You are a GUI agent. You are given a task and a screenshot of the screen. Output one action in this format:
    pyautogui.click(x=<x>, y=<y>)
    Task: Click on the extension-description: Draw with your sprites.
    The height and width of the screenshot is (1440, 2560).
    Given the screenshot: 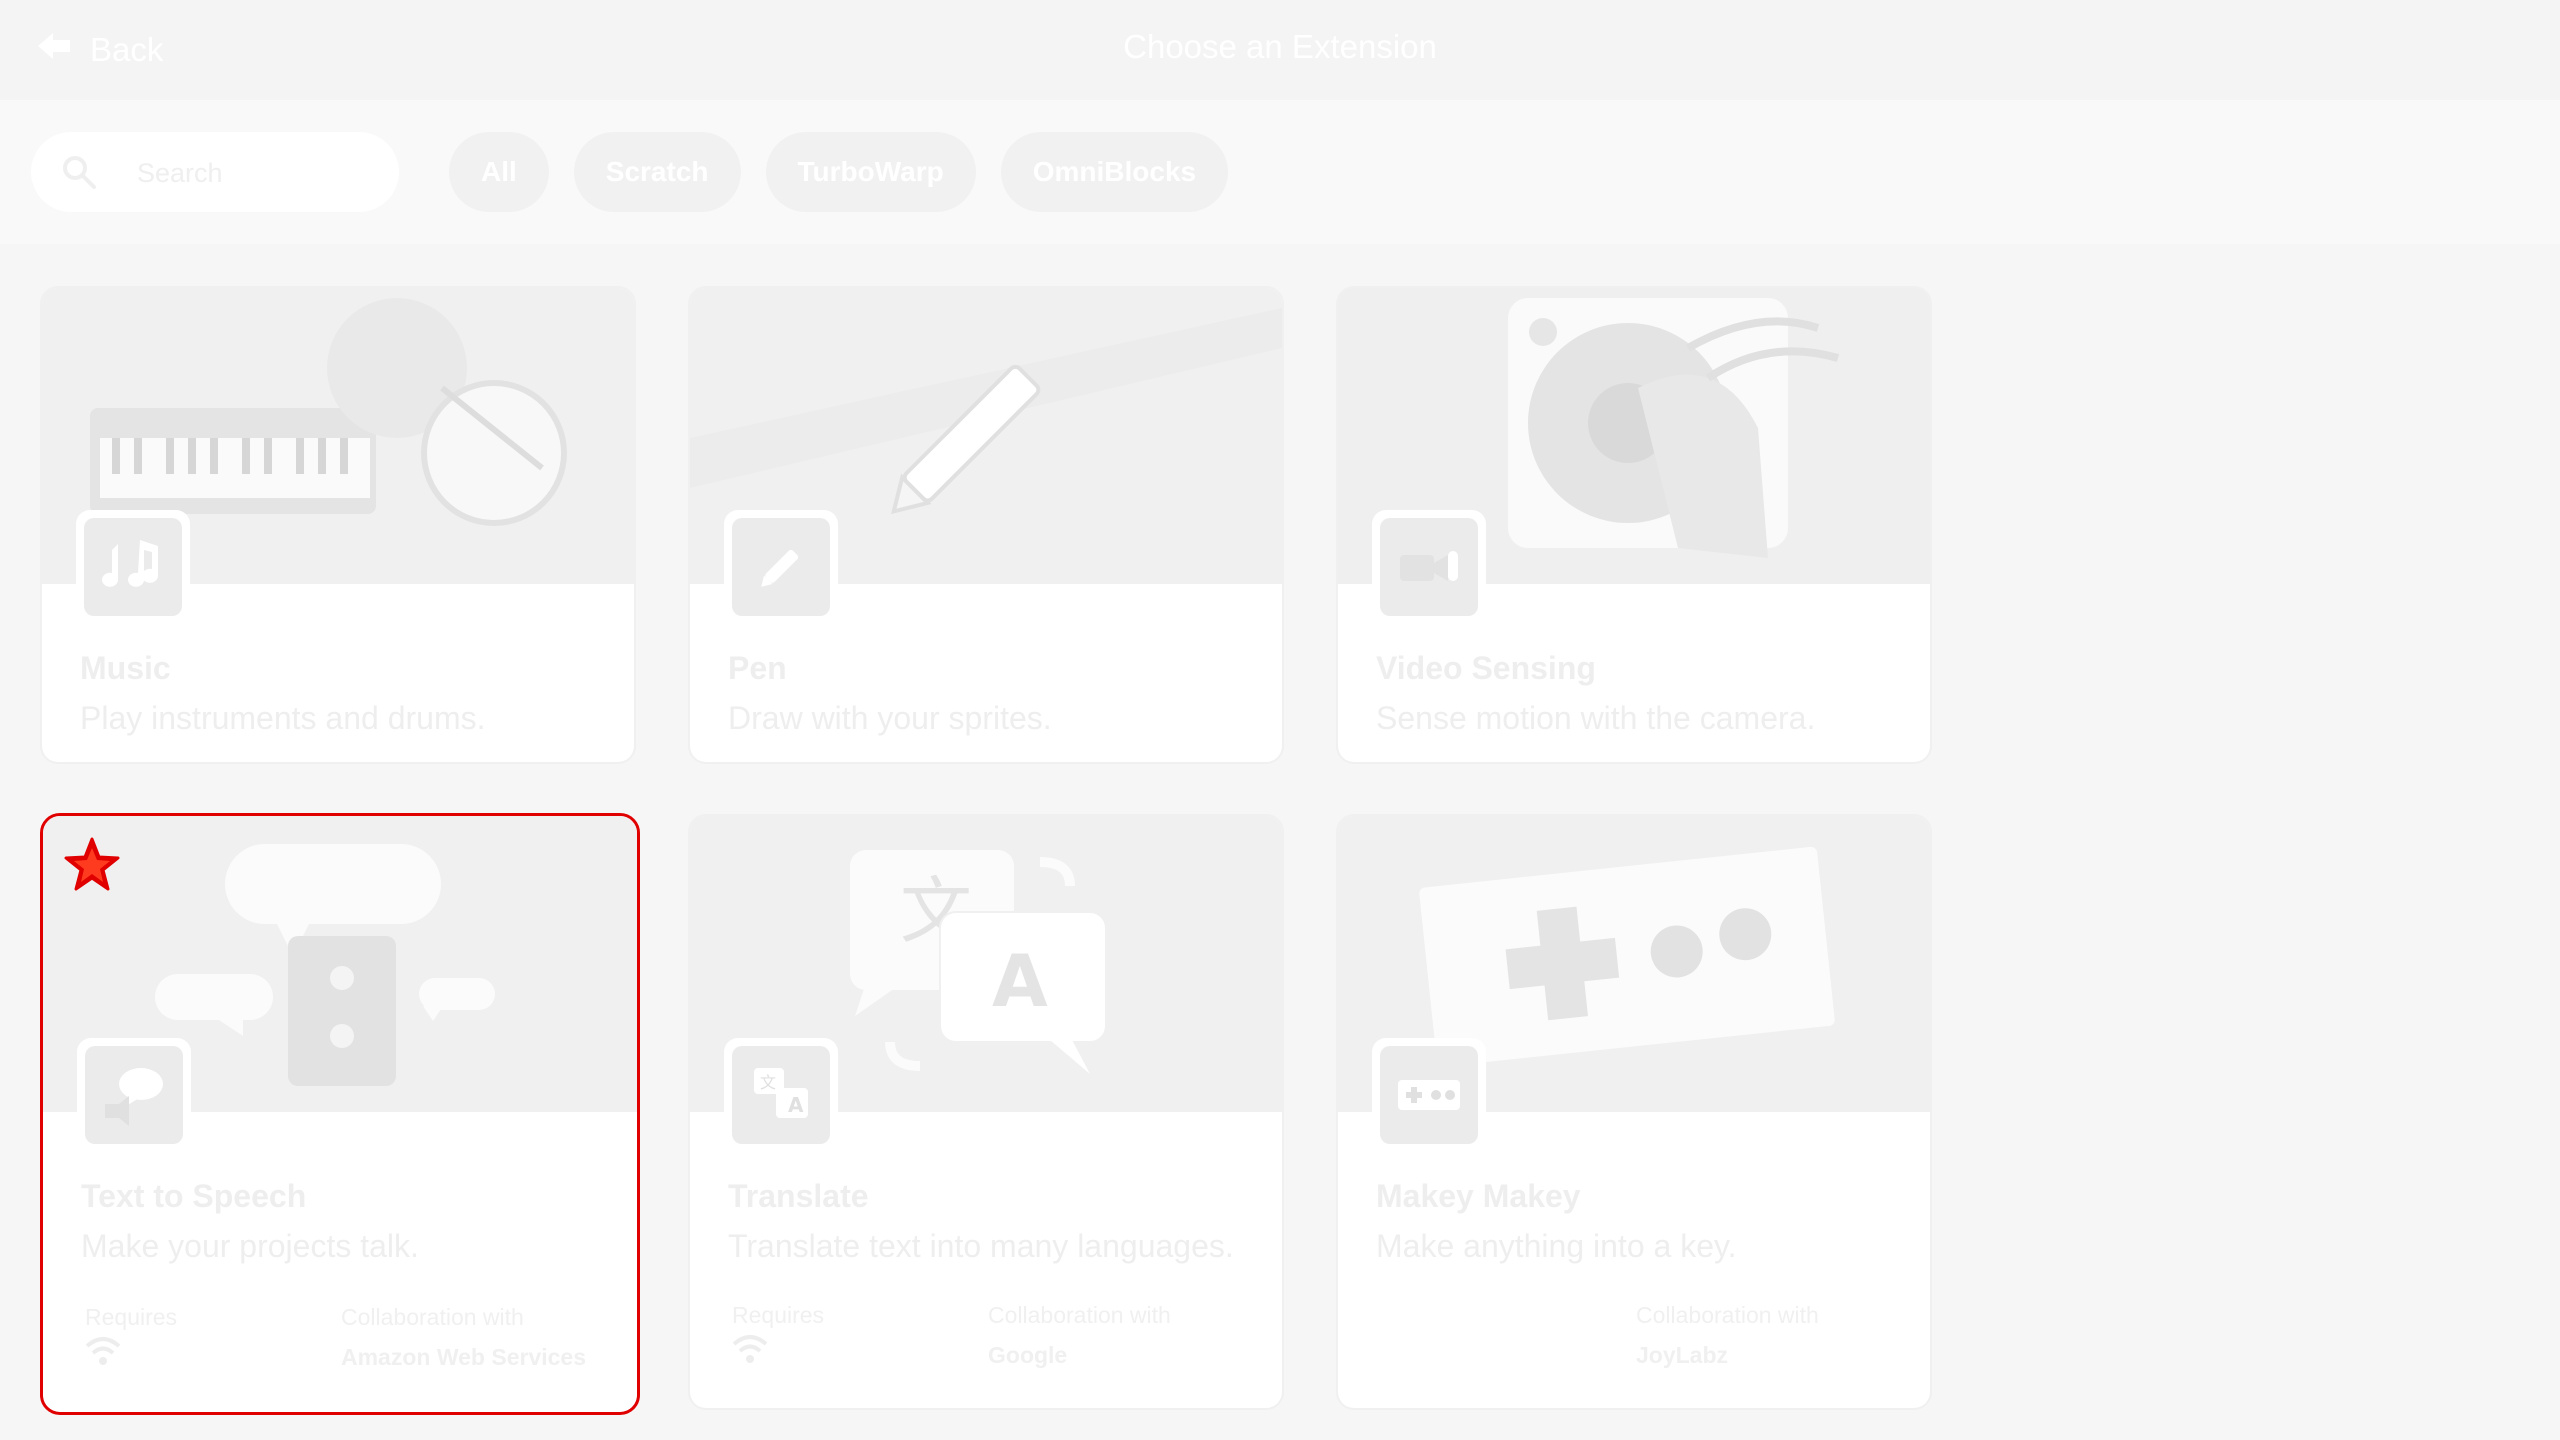 What is the action you would take?
    pyautogui.click(x=890, y=718)
    